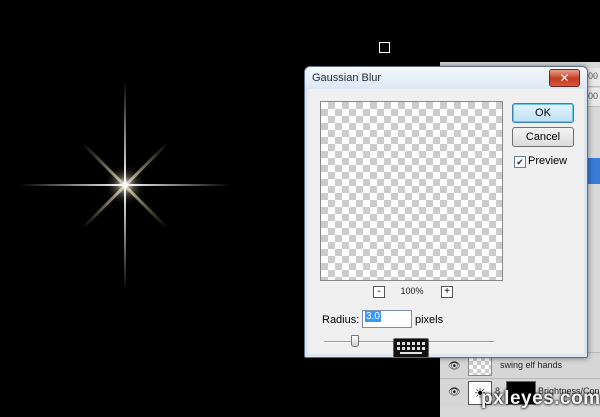 This screenshot has width=600, height=417. I want to click on keyboard-icon, so click(411, 348).